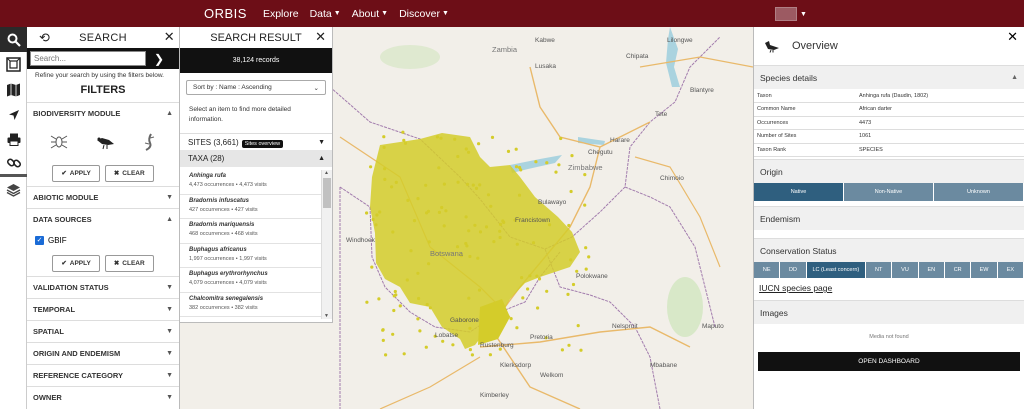 The height and width of the screenshot is (409, 1024). I want to click on lizard-icon, so click(149, 142).